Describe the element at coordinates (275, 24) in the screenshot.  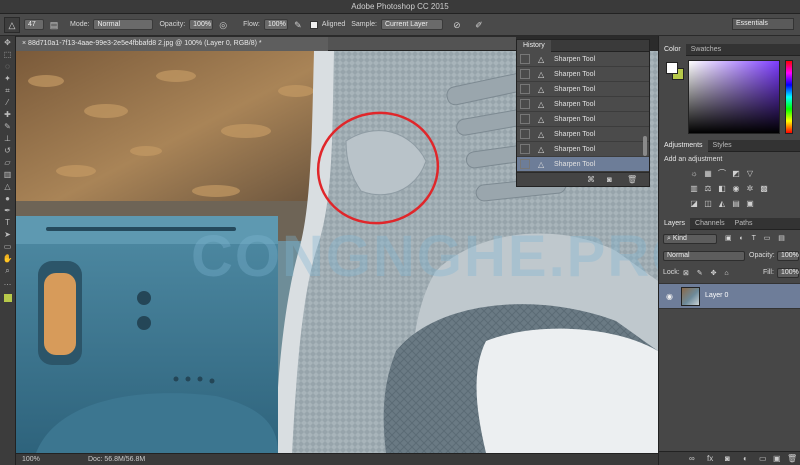
I see `flow-input: 100%` at that location.